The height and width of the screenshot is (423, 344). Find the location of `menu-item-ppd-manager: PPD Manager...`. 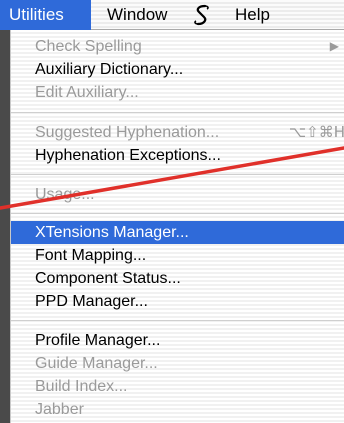

menu-item-ppd-manager: PPD Manager... is located at coordinates (177, 301).